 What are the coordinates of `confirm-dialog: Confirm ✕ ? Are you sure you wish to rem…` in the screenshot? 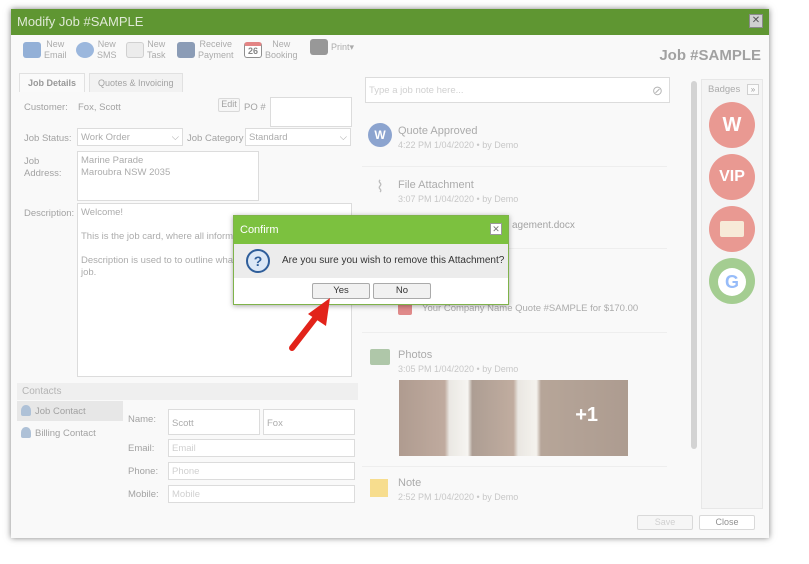 It's located at (371, 260).